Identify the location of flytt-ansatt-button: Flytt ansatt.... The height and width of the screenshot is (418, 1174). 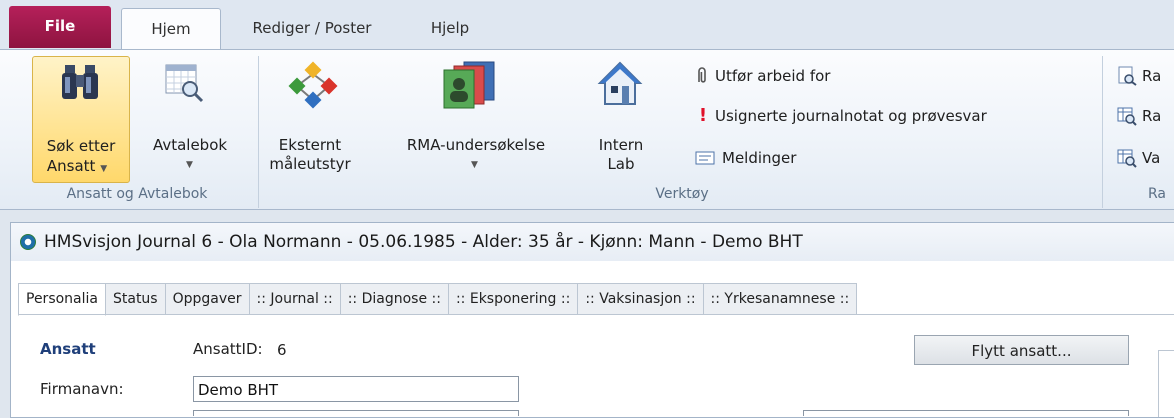
(1021, 350).